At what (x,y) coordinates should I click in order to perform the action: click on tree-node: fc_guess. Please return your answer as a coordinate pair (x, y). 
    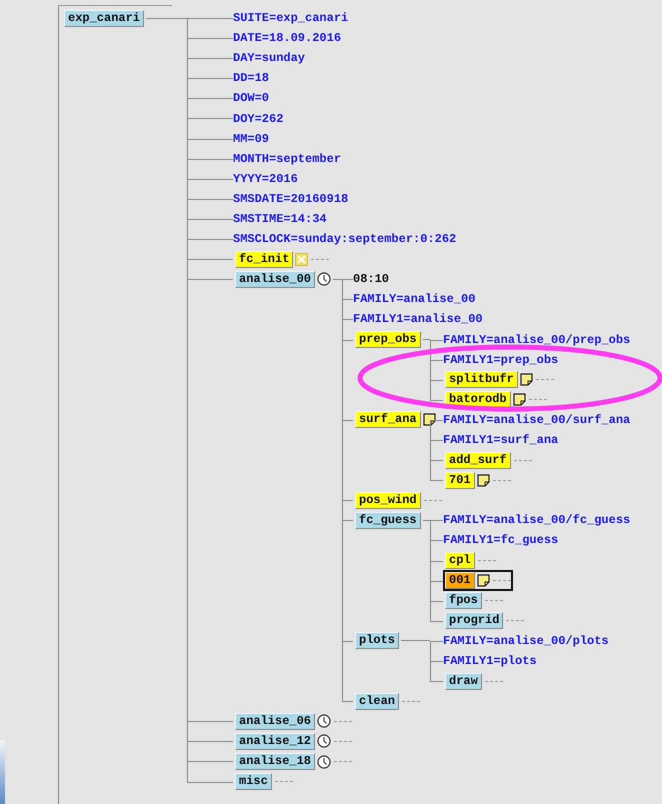
    Looking at the image, I should click on (388, 520).